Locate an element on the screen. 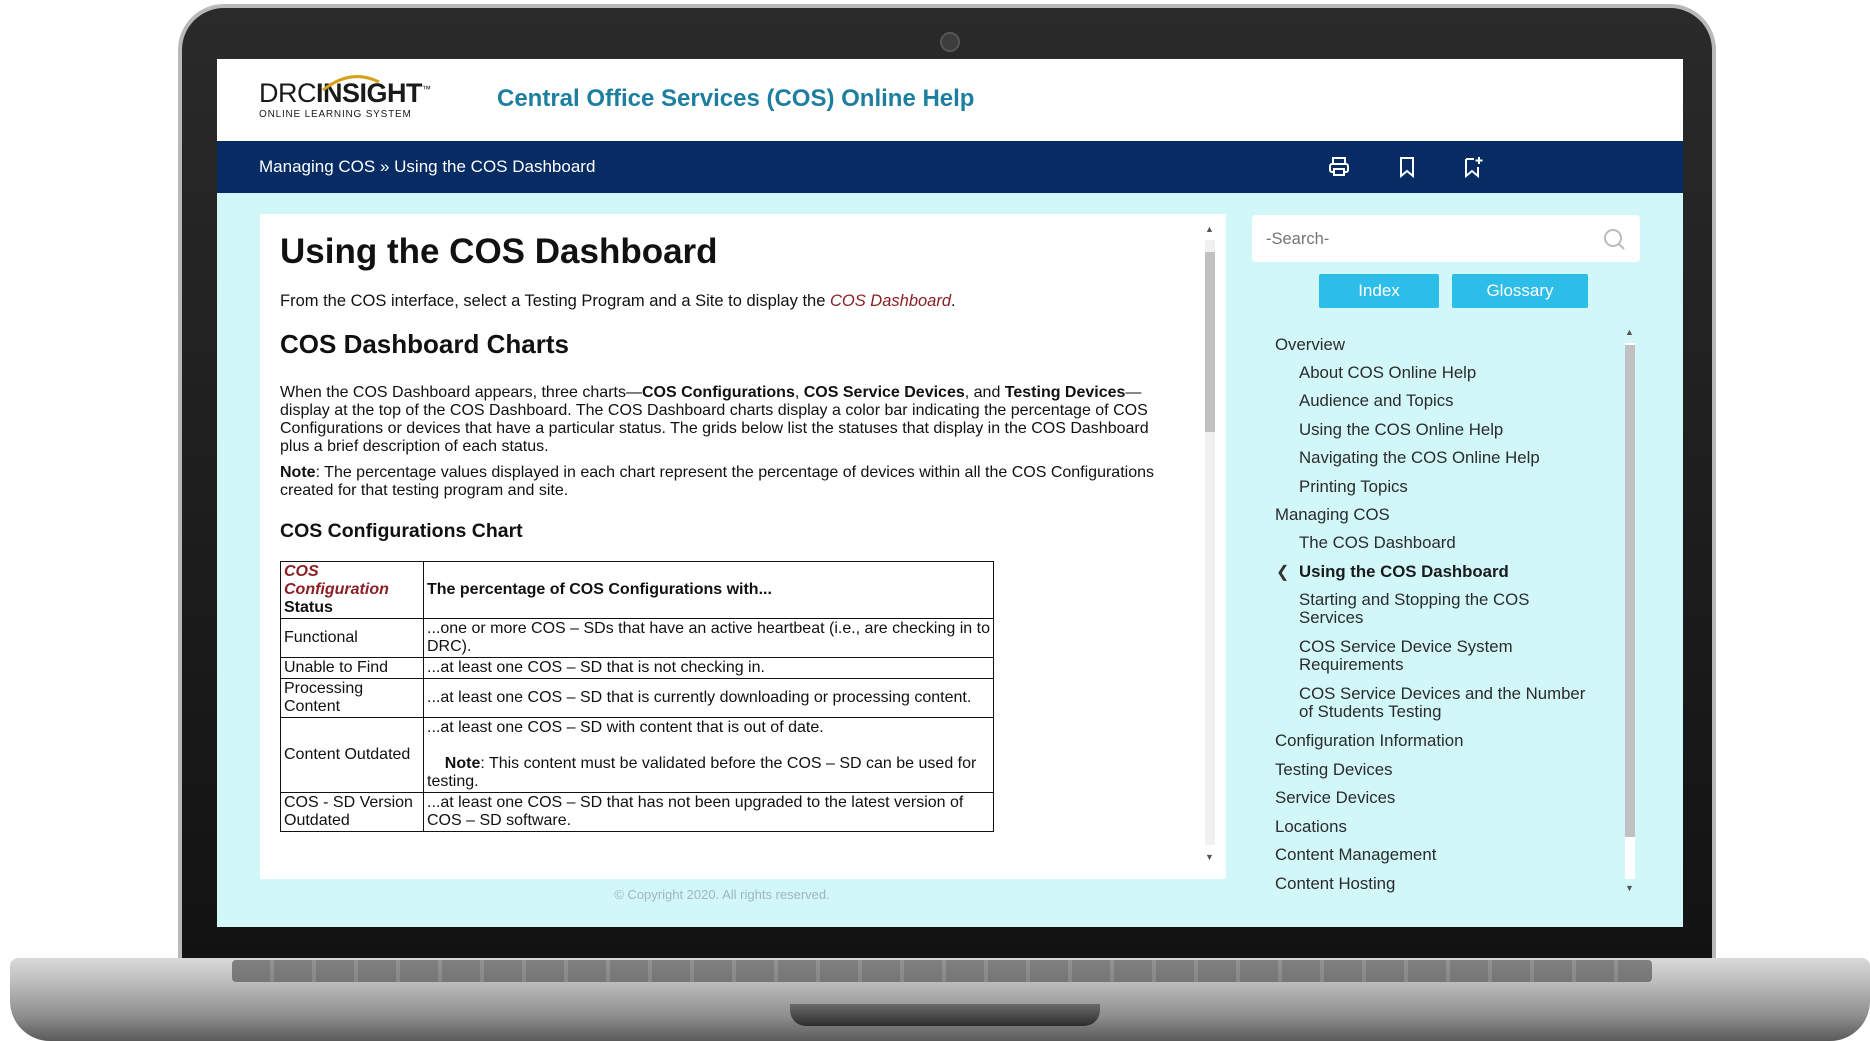 The image size is (1870, 1041). navbar: Managing COS » Using the COS Dashboard is located at coordinates (950, 167).